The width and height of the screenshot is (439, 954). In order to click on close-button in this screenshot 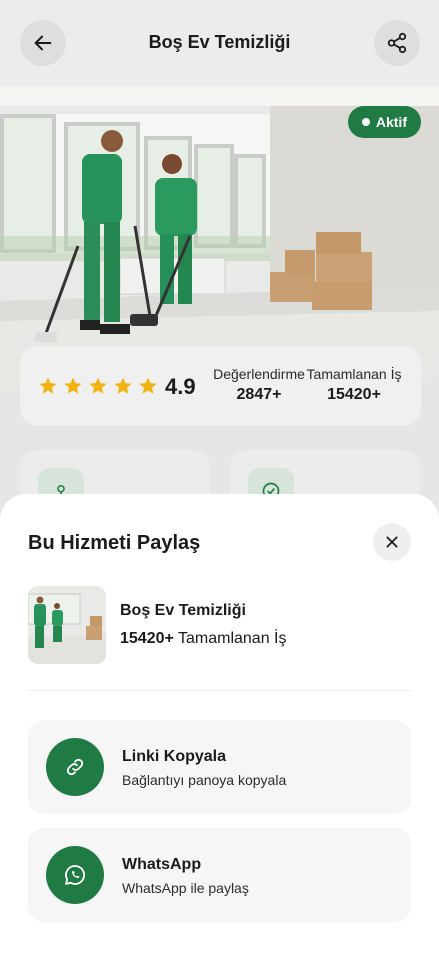, I will do `click(392, 542)`.